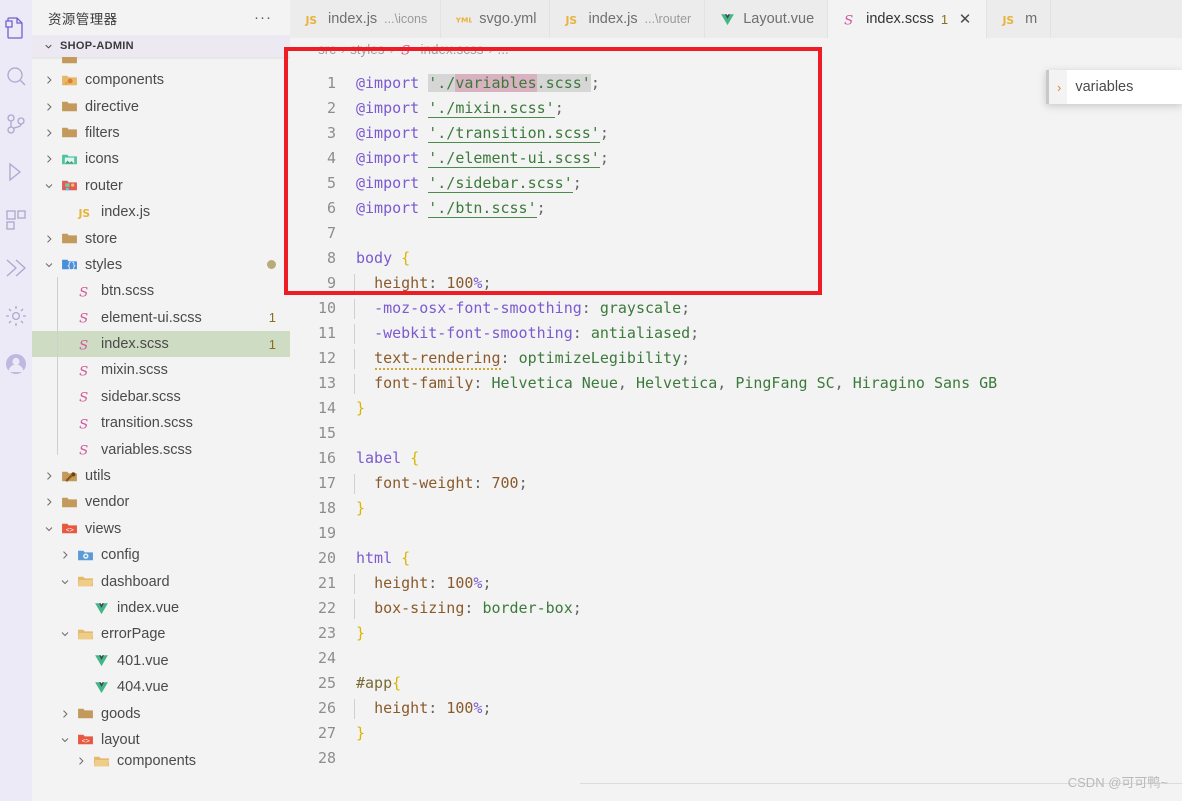  I want to click on code-line-text: -webkit-font-smoothing: antialiased;, so click(526, 333).